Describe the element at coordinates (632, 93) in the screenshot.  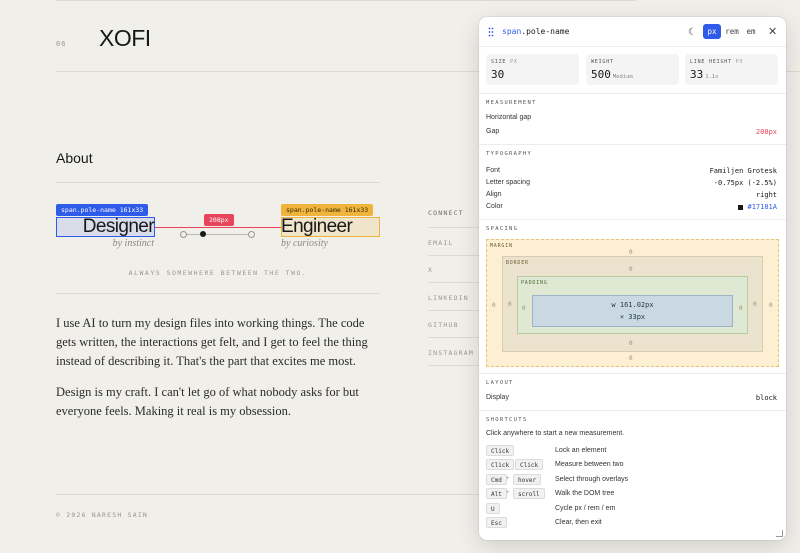
I see `stats-divider` at that location.